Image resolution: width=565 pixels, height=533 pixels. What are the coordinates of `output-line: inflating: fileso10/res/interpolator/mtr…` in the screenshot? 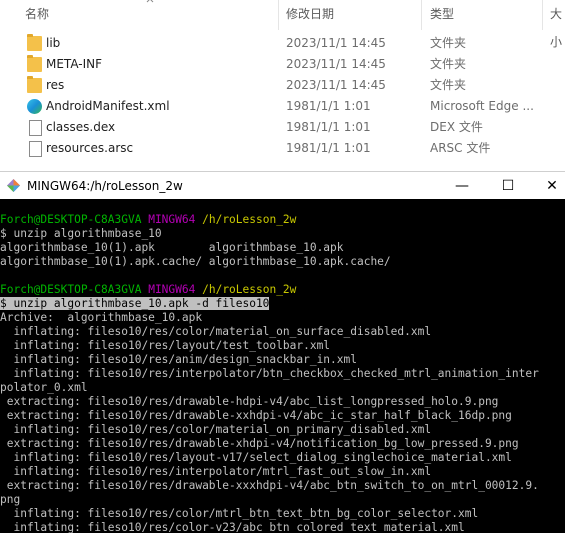 It's located at (216, 471).